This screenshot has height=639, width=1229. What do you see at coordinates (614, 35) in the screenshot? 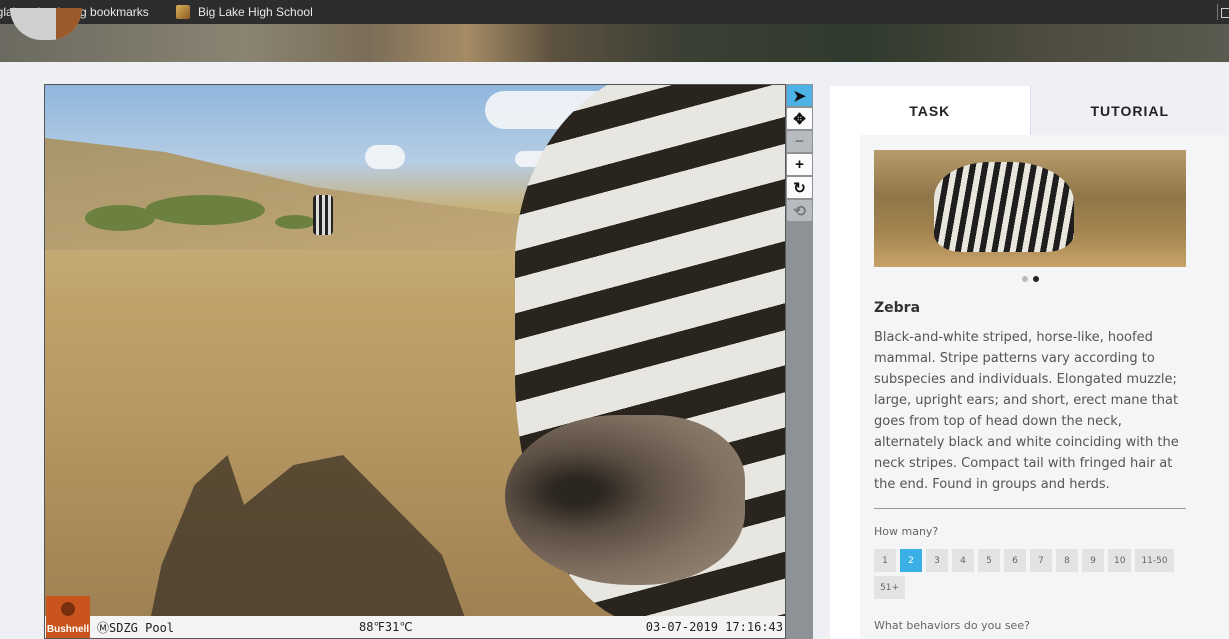
I see `hero-banner` at bounding box center [614, 35].